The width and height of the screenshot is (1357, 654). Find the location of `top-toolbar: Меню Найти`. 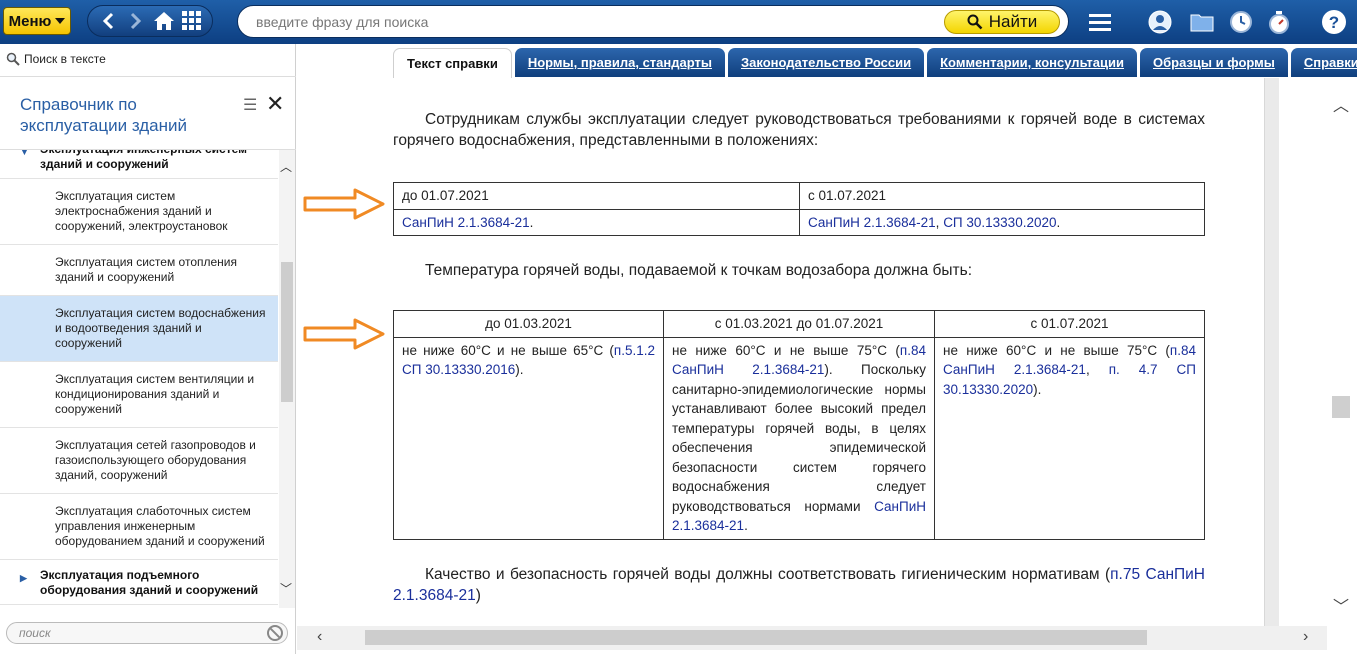

top-toolbar: Меню Найти is located at coordinates (678, 22).